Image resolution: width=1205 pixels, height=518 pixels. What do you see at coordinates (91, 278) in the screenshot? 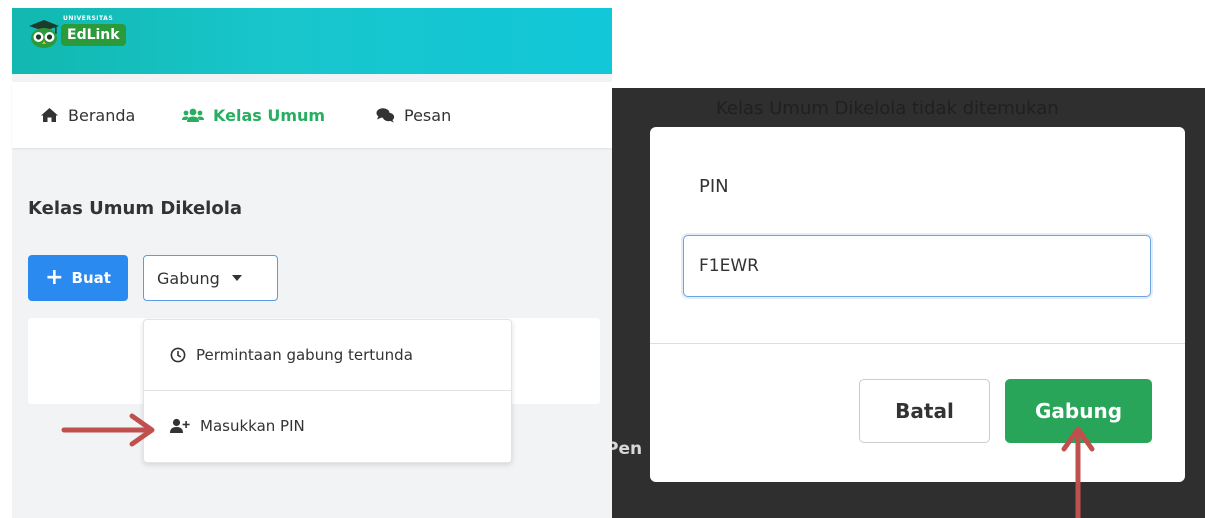
I see `create-button-label: Buat` at bounding box center [91, 278].